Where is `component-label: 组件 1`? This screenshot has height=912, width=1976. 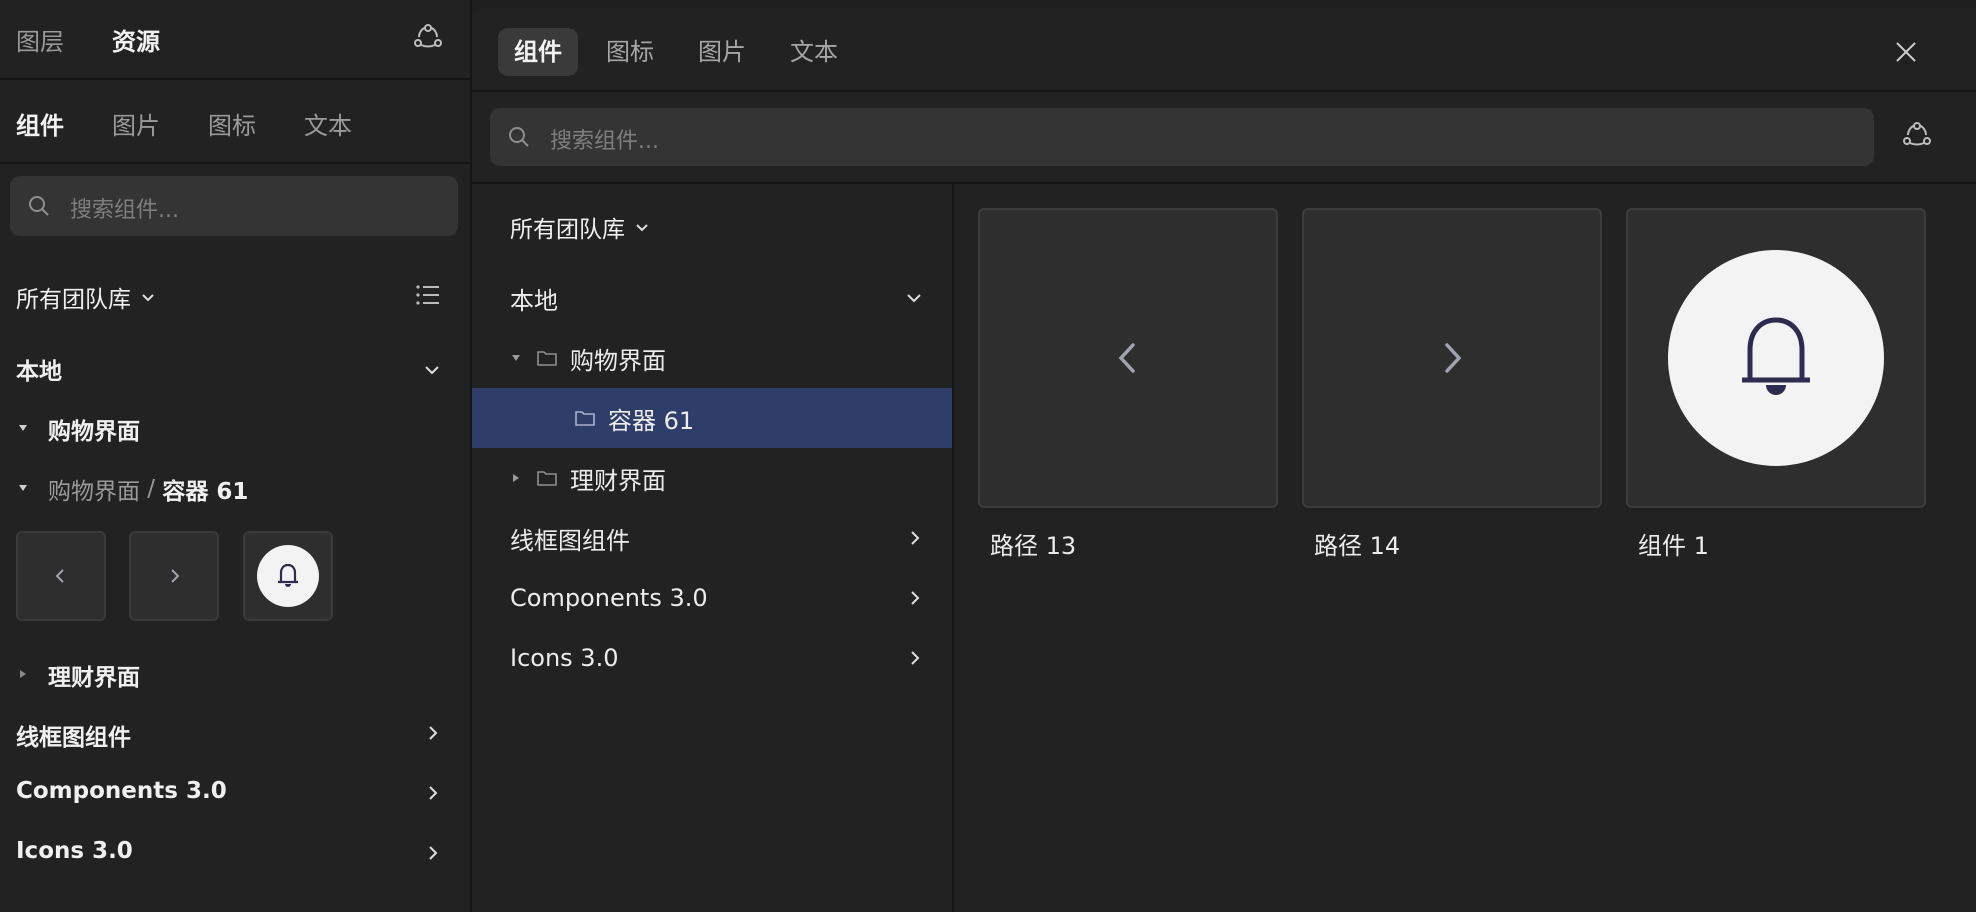 component-label: 组件 1 is located at coordinates (1673, 546).